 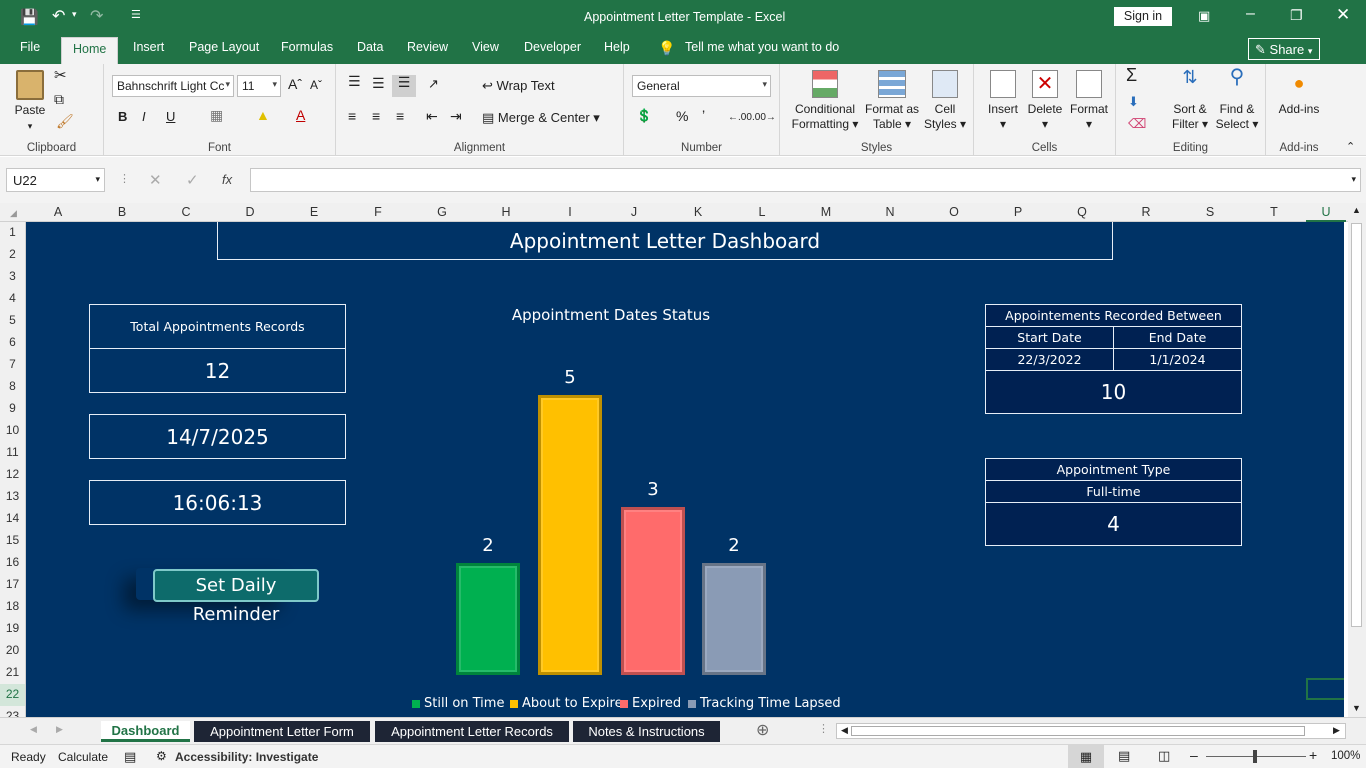 I want to click on column-header-g: G, so click(x=442, y=212).